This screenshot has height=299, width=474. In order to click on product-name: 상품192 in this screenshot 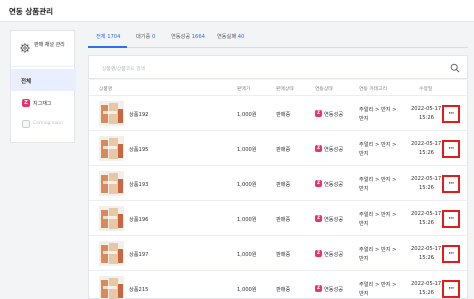, I will do `click(138, 114)`.